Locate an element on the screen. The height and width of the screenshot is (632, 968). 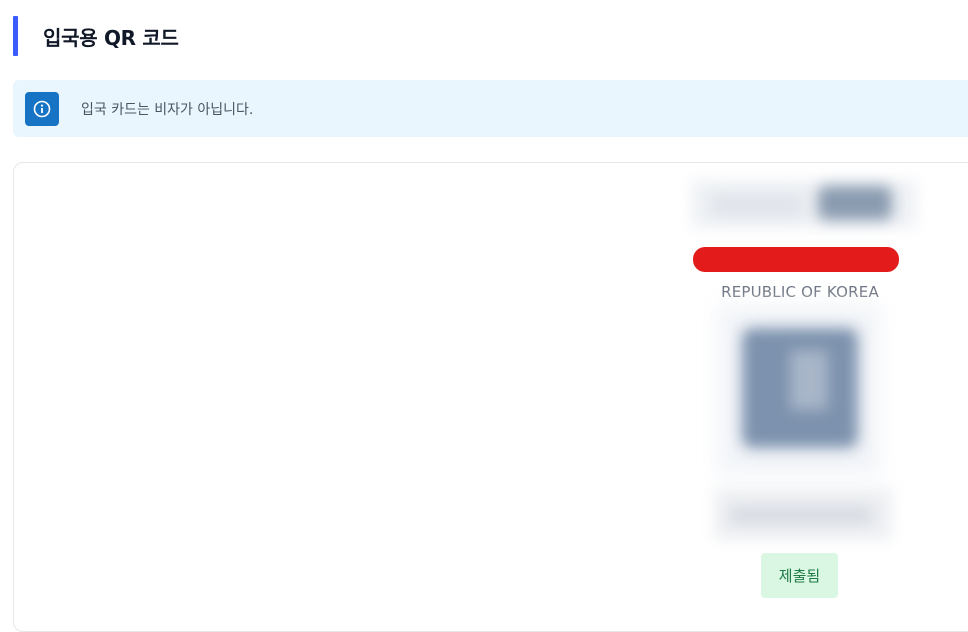
info-banner-text: 입국 카드는 비자가 아닙니다. is located at coordinates (167, 109).